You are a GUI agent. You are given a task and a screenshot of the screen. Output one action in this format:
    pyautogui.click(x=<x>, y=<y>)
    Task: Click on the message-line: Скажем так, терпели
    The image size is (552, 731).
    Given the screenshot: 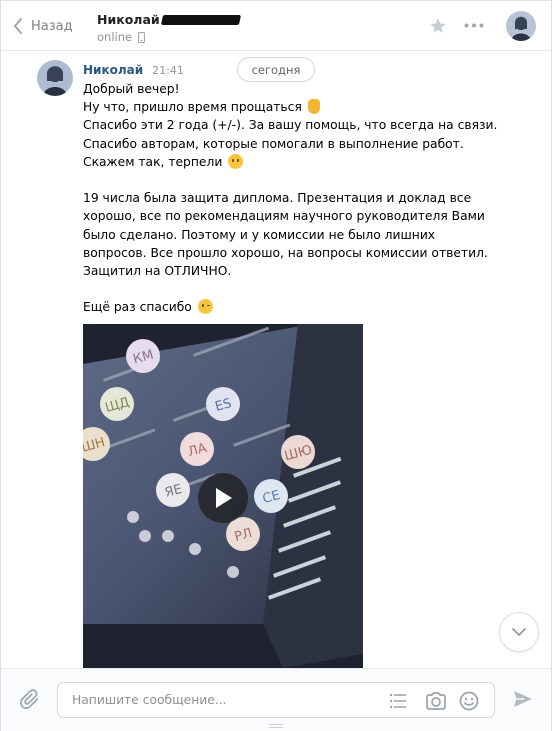 What is the action you would take?
    pyautogui.click(x=288, y=162)
    